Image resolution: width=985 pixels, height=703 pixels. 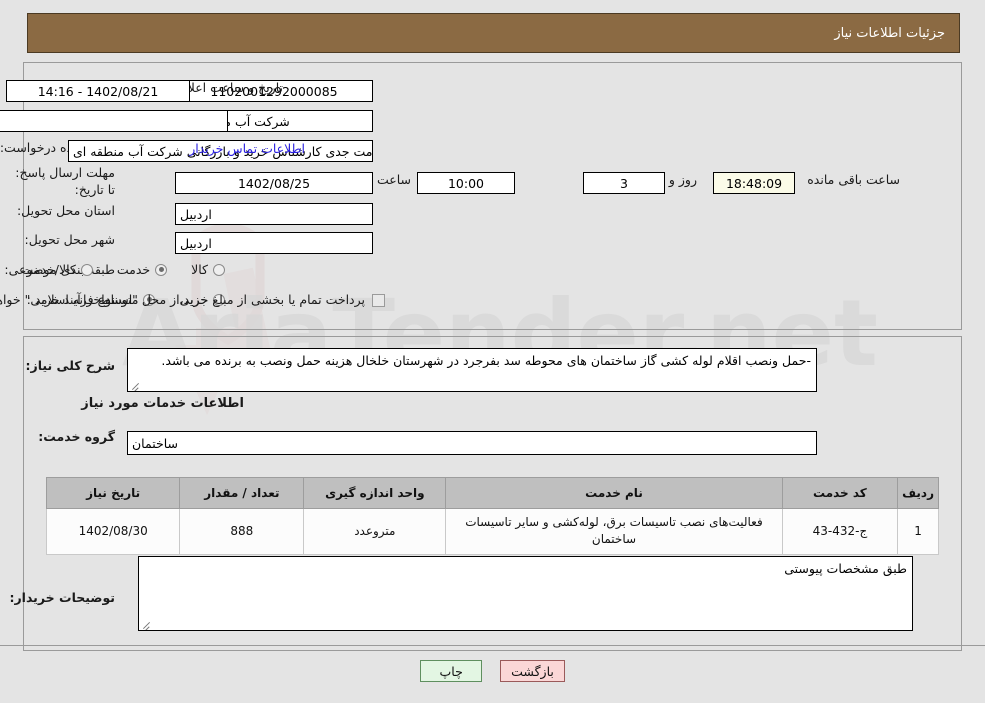 I want to click on footer-button-row: بازگشت چاپ, so click(x=492, y=671).